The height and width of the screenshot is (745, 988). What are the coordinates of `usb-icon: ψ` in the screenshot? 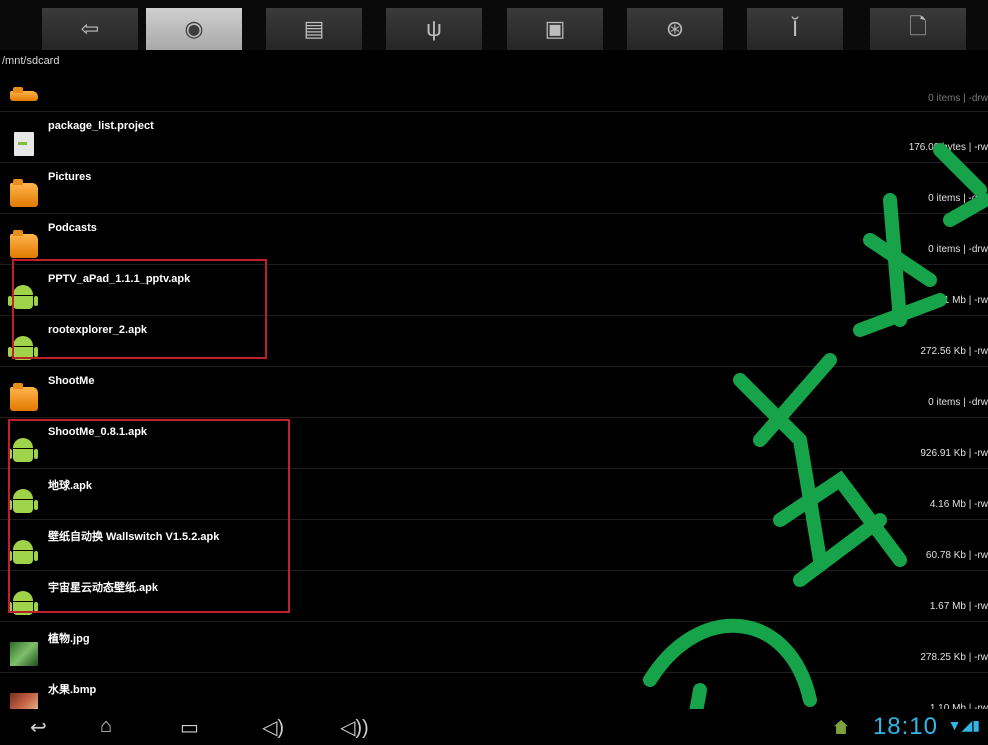 It's located at (434, 28).